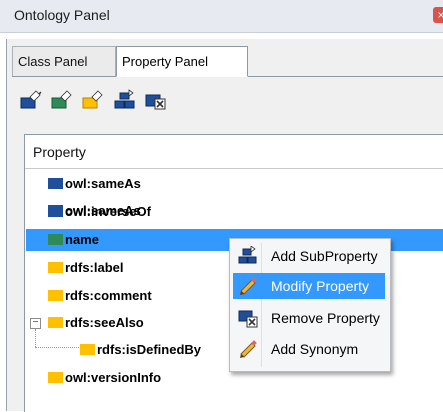 The width and height of the screenshot is (443, 412). Describe the element at coordinates (315, 349) in the screenshot. I see `menu-item-label: Add Synonym` at that location.